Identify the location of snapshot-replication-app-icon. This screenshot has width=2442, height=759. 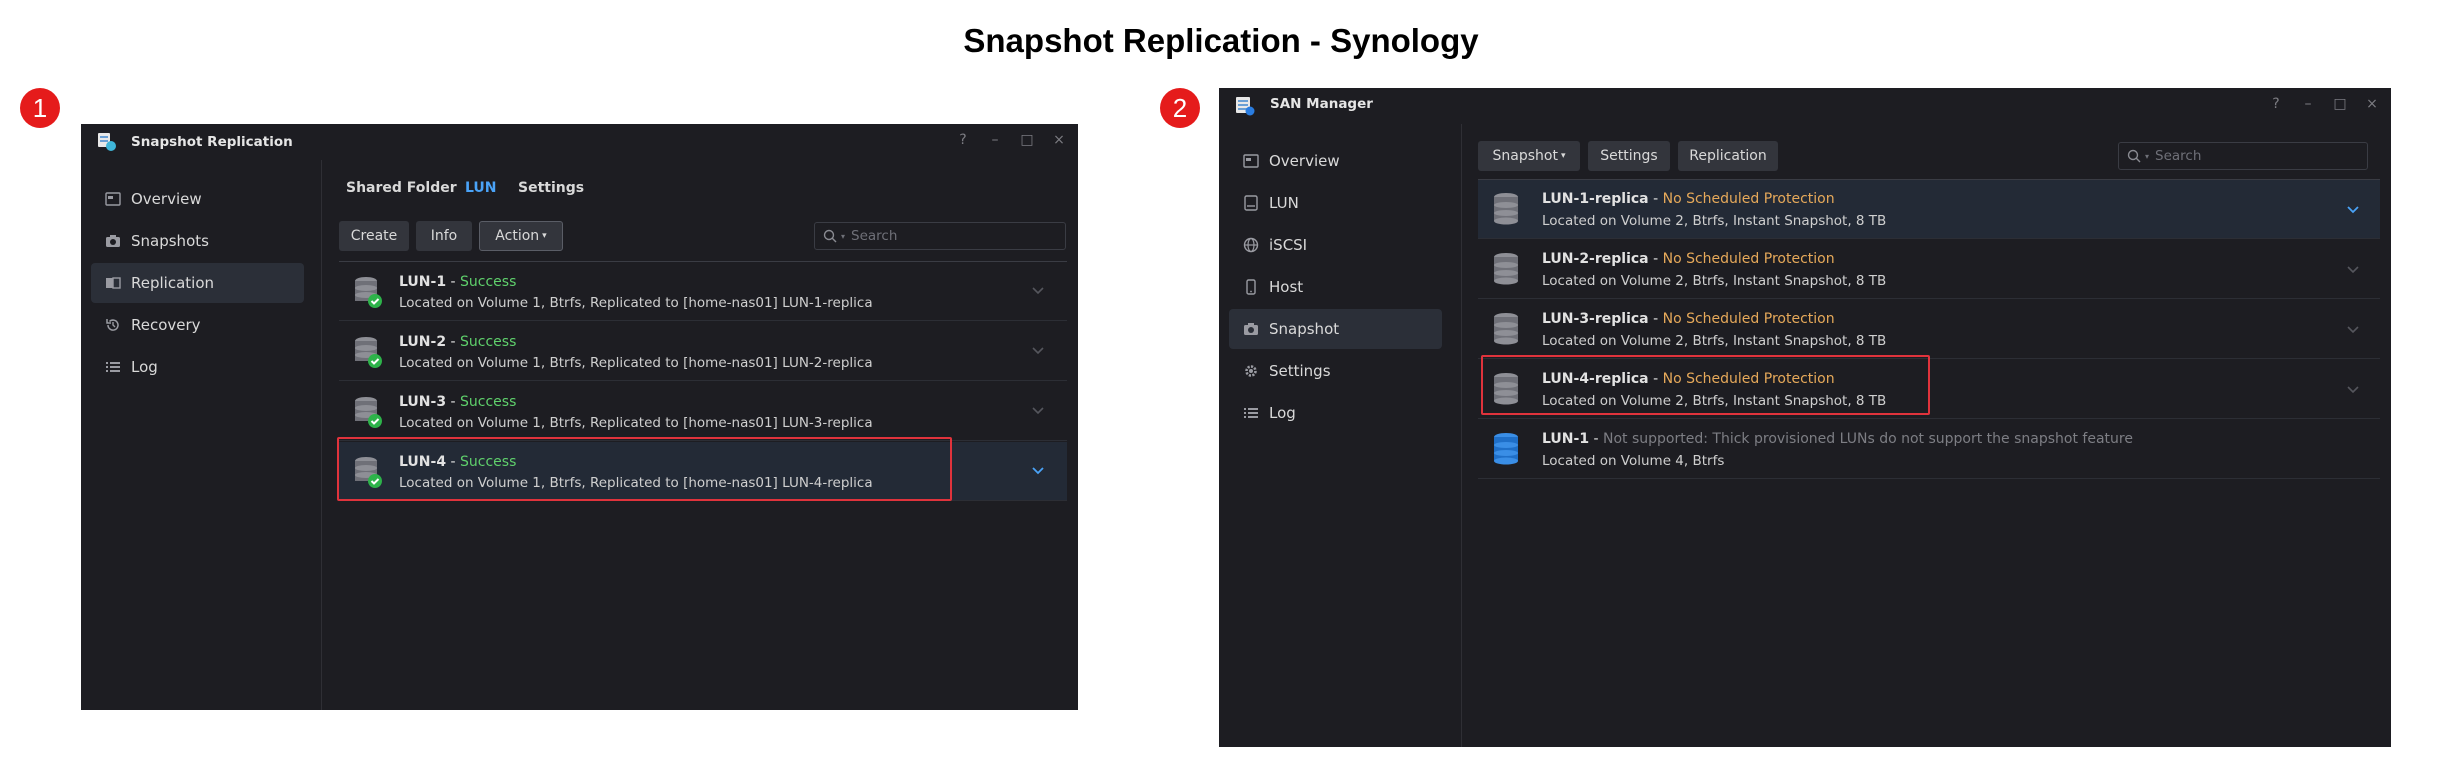
(107, 142).